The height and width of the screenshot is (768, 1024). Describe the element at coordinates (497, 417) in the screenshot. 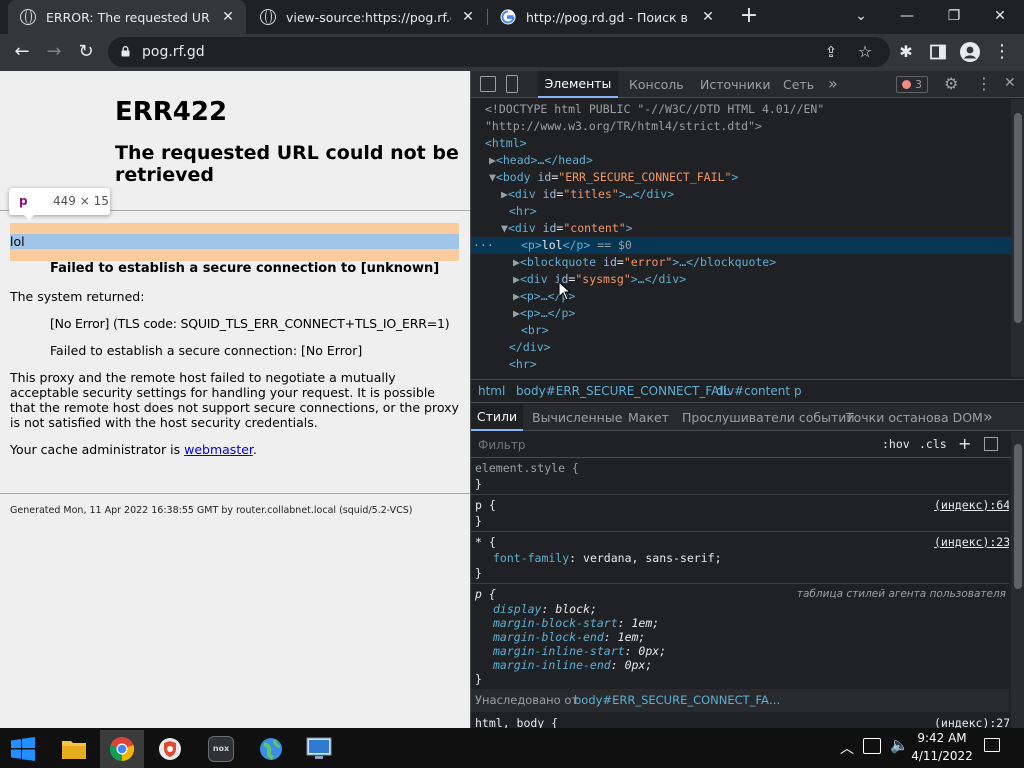

I see `tab-styles: Стили` at that location.